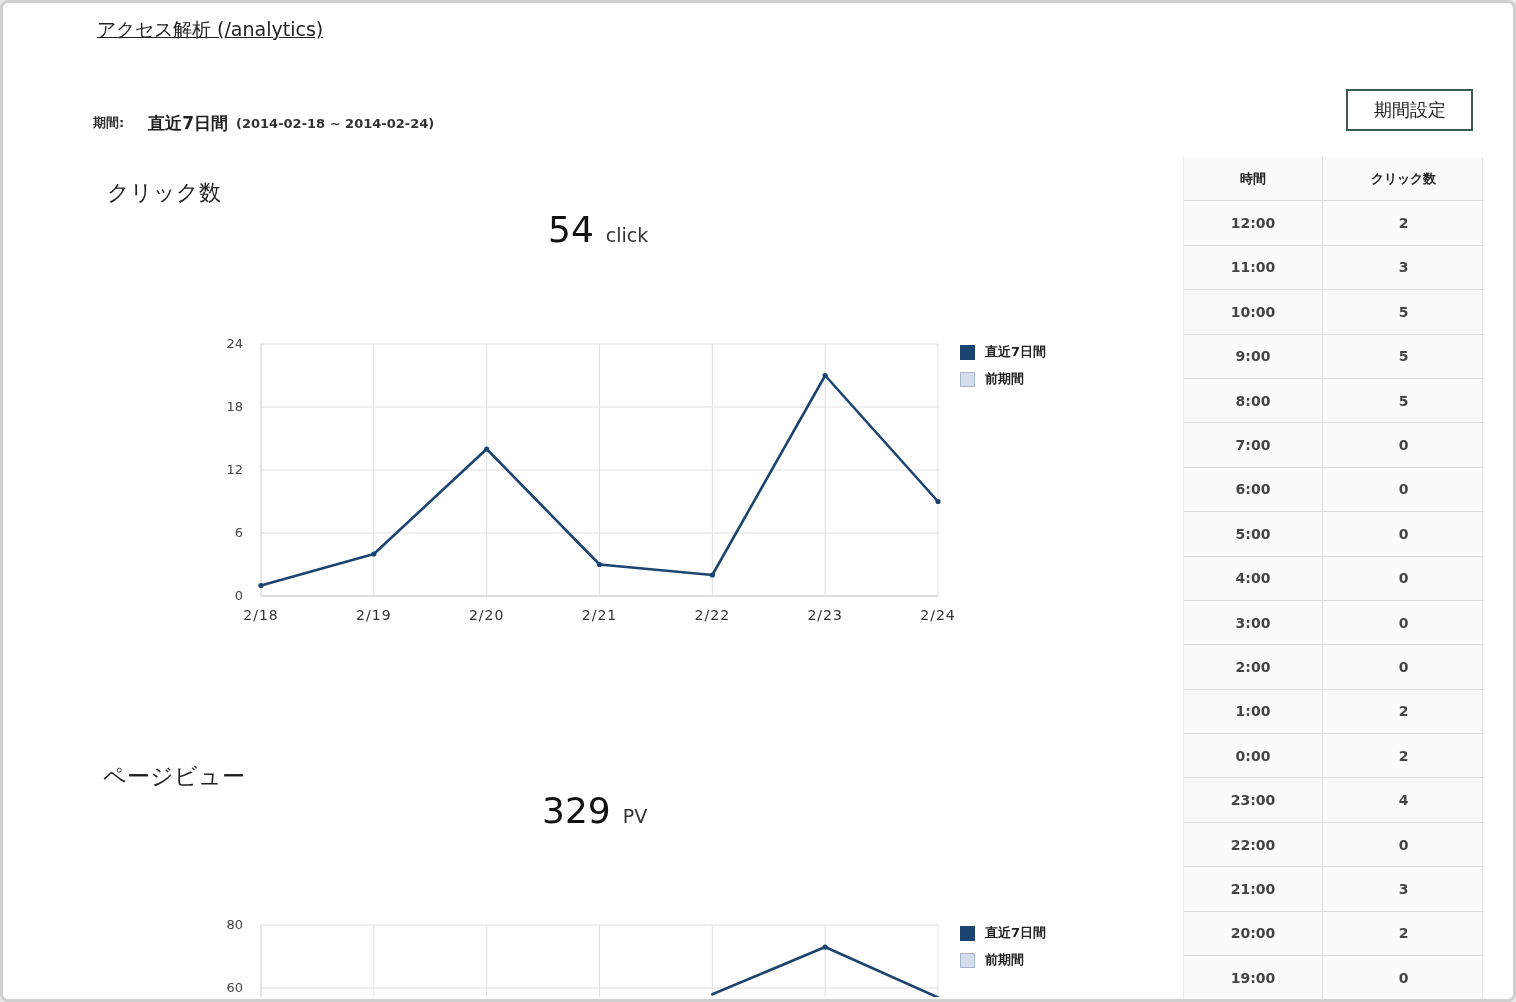 The height and width of the screenshot is (1002, 1516). What do you see at coordinates (109, 123) in the screenshot?
I see `period-label: 期間:` at bounding box center [109, 123].